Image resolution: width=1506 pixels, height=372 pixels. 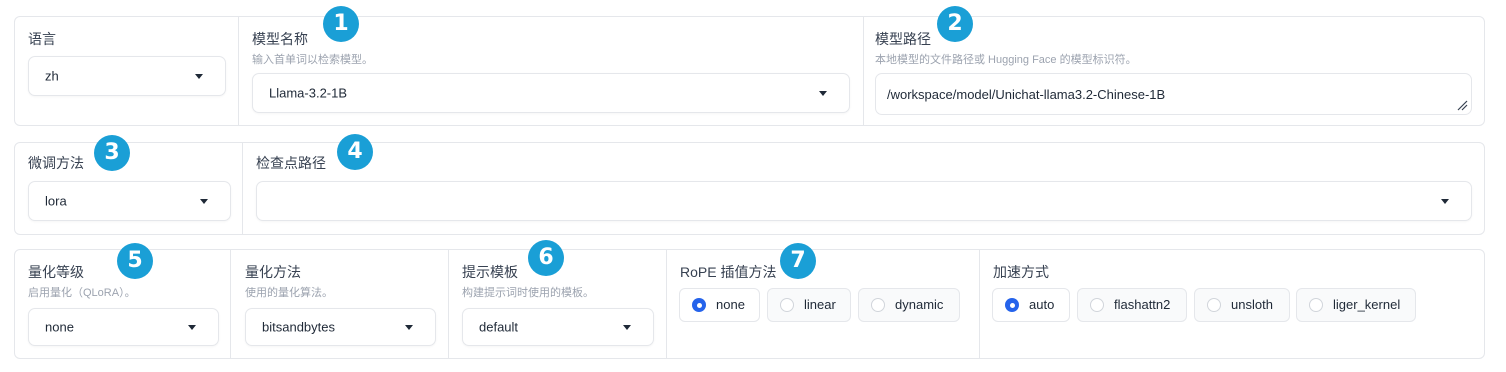 What do you see at coordinates (546, 258) in the screenshot?
I see `step-badge-6: 6` at bounding box center [546, 258].